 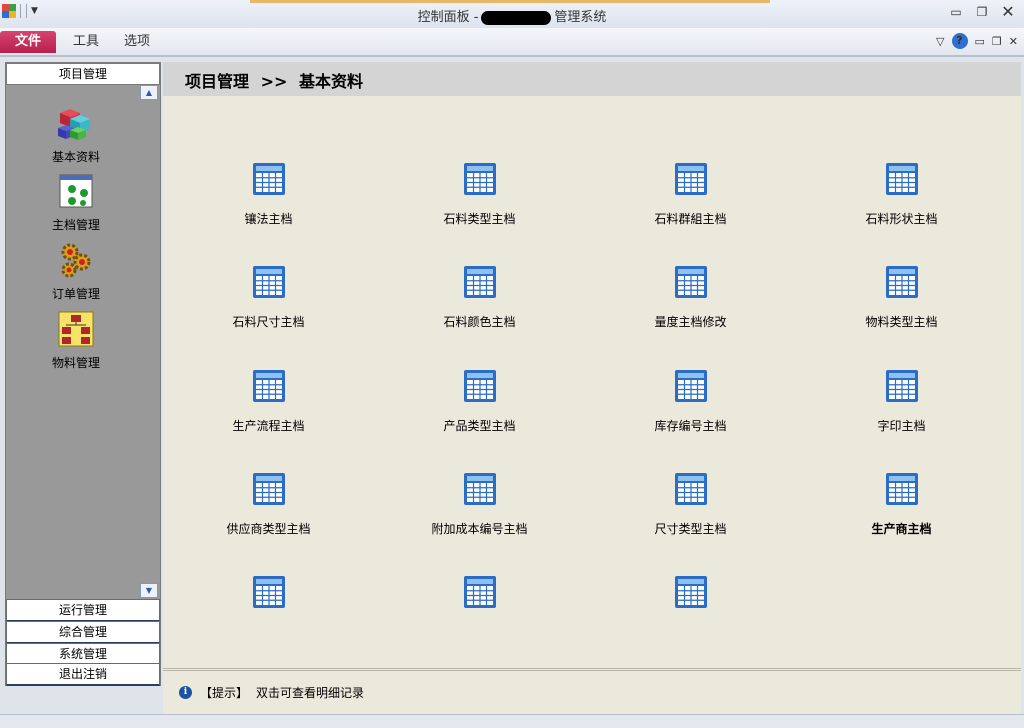 What do you see at coordinates (330, 81) in the screenshot?
I see `breadcrumb-page: 基本资料` at bounding box center [330, 81].